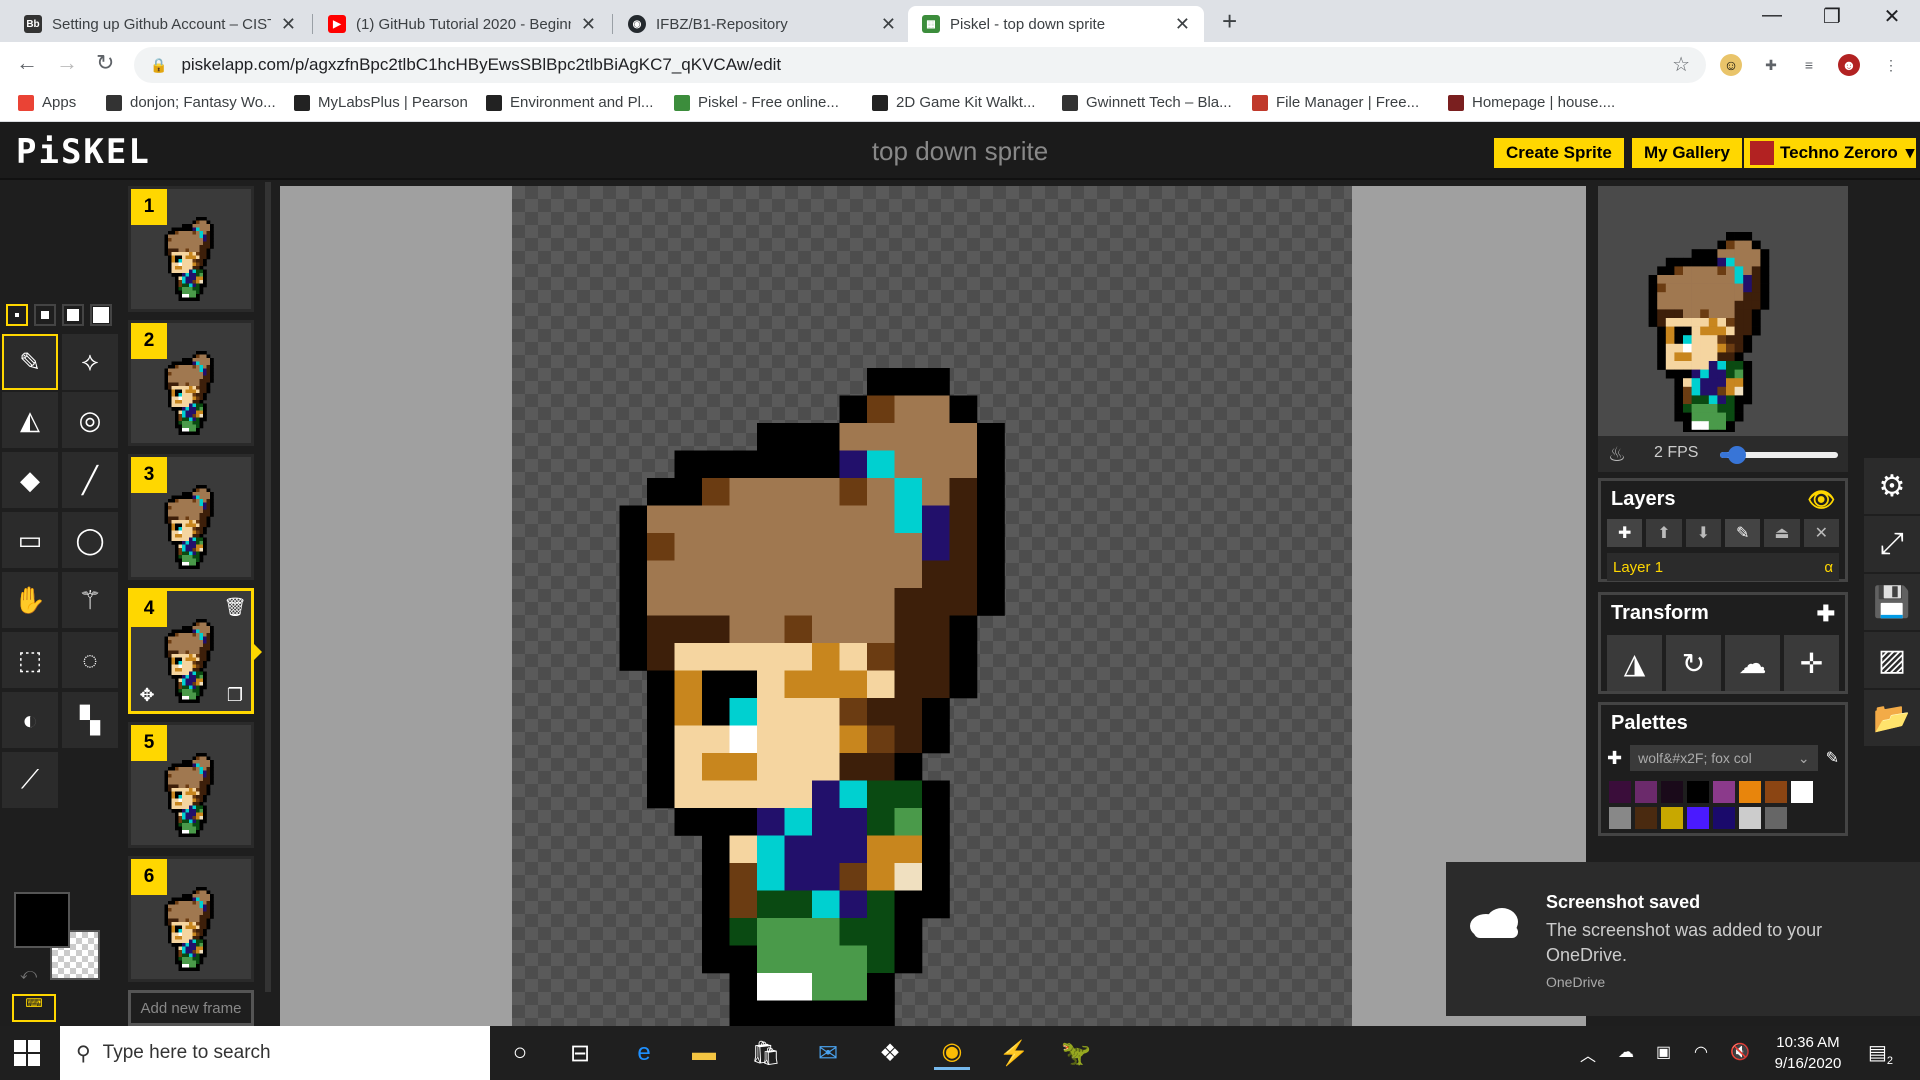  Describe the element at coordinates (1892, 544) in the screenshot. I see `resize-icon: ⤢` at that location.